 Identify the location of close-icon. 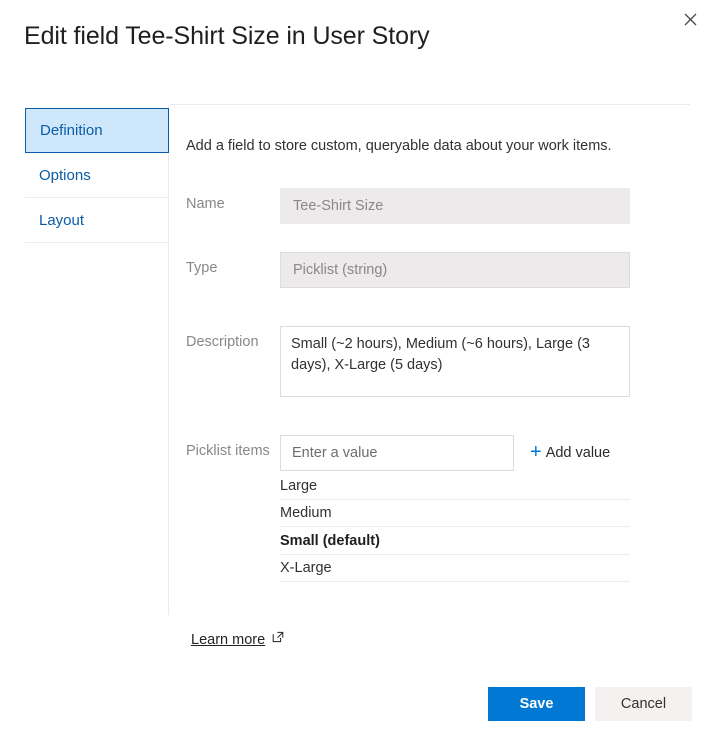
(690, 19).